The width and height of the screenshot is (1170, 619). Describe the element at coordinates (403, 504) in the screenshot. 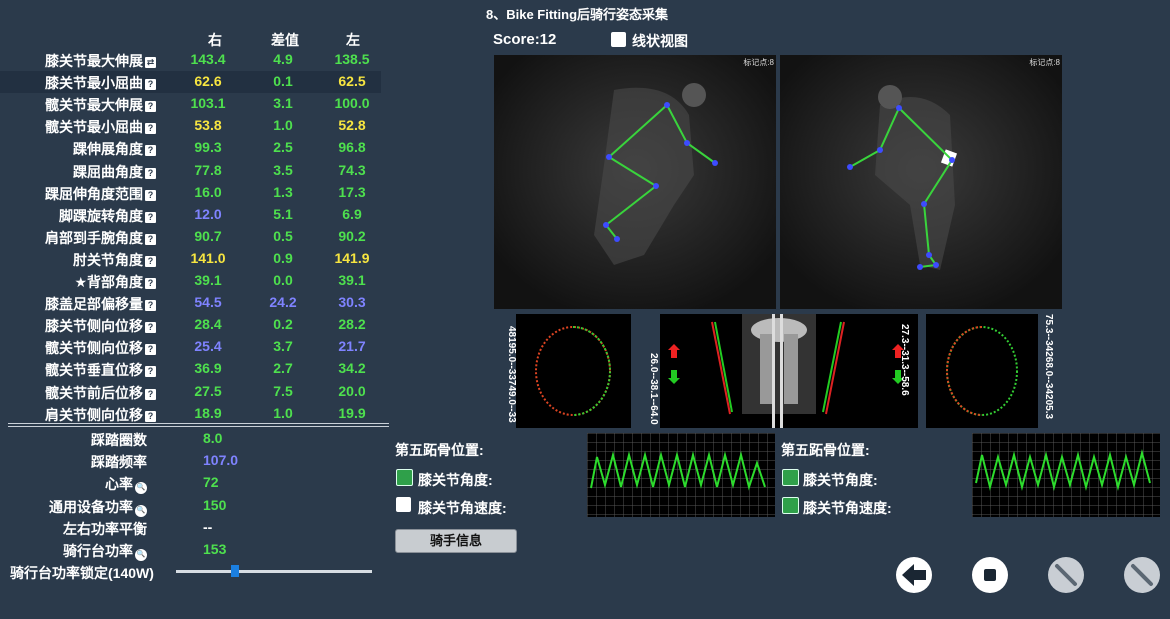

I see `knee-speed-checkbox-left` at that location.